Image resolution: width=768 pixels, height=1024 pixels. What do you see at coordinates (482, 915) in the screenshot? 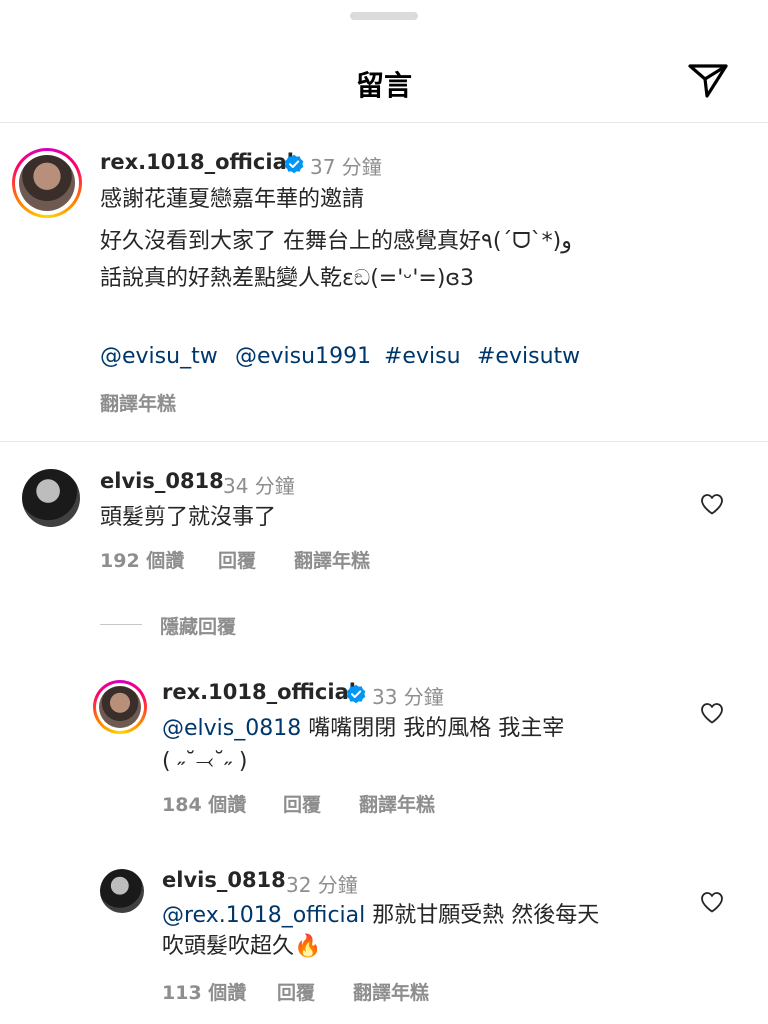
I see `reply-body: 那就甘願受熱 然後每天` at bounding box center [482, 915].